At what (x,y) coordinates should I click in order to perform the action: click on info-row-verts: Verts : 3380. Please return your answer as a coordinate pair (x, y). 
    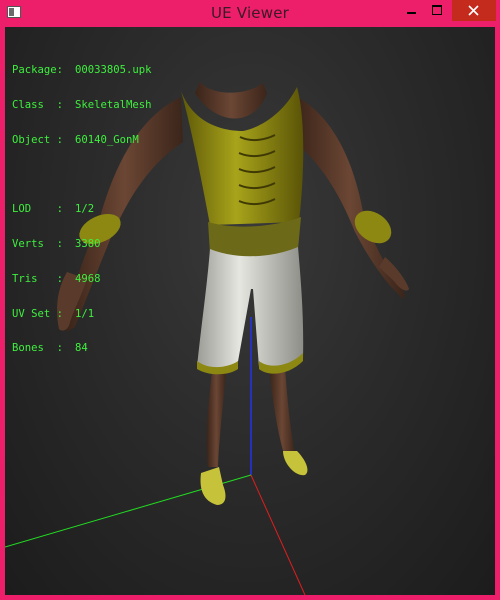
    Looking at the image, I should click on (82, 244).